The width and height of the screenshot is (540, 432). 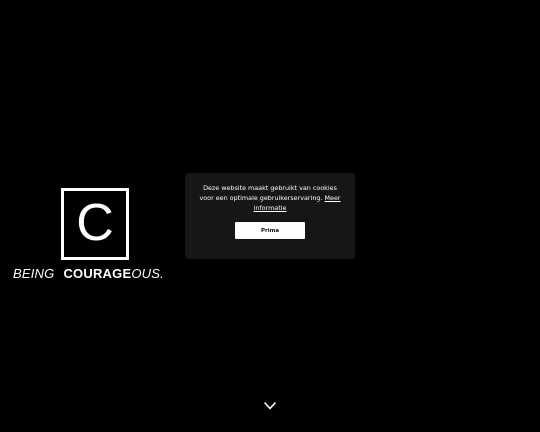 I want to click on logo-letter: C, so click(x=95, y=223).